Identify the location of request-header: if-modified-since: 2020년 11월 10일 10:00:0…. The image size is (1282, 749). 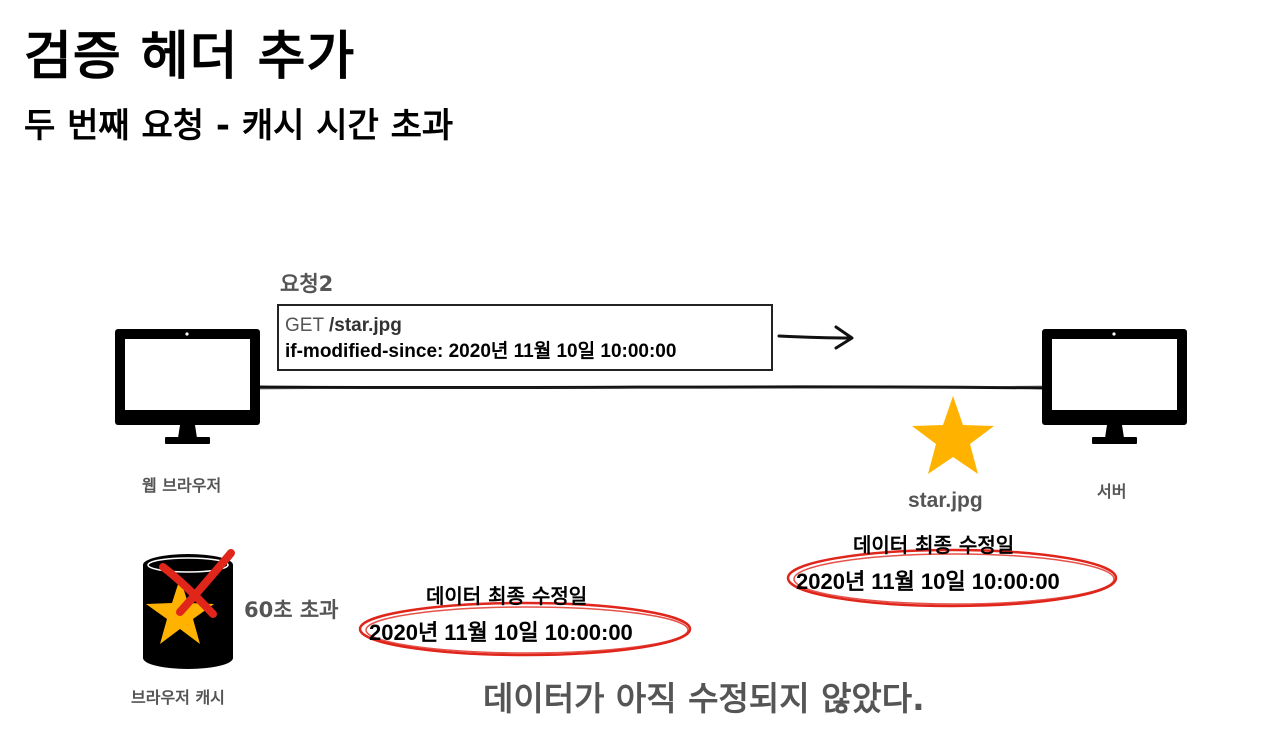
(481, 351).